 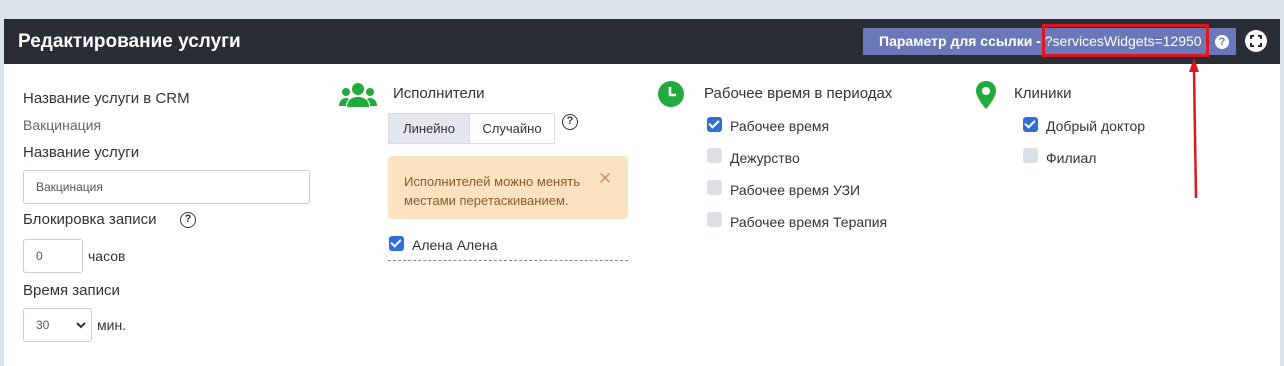 I want to click on clock-icon, so click(x=671, y=94).